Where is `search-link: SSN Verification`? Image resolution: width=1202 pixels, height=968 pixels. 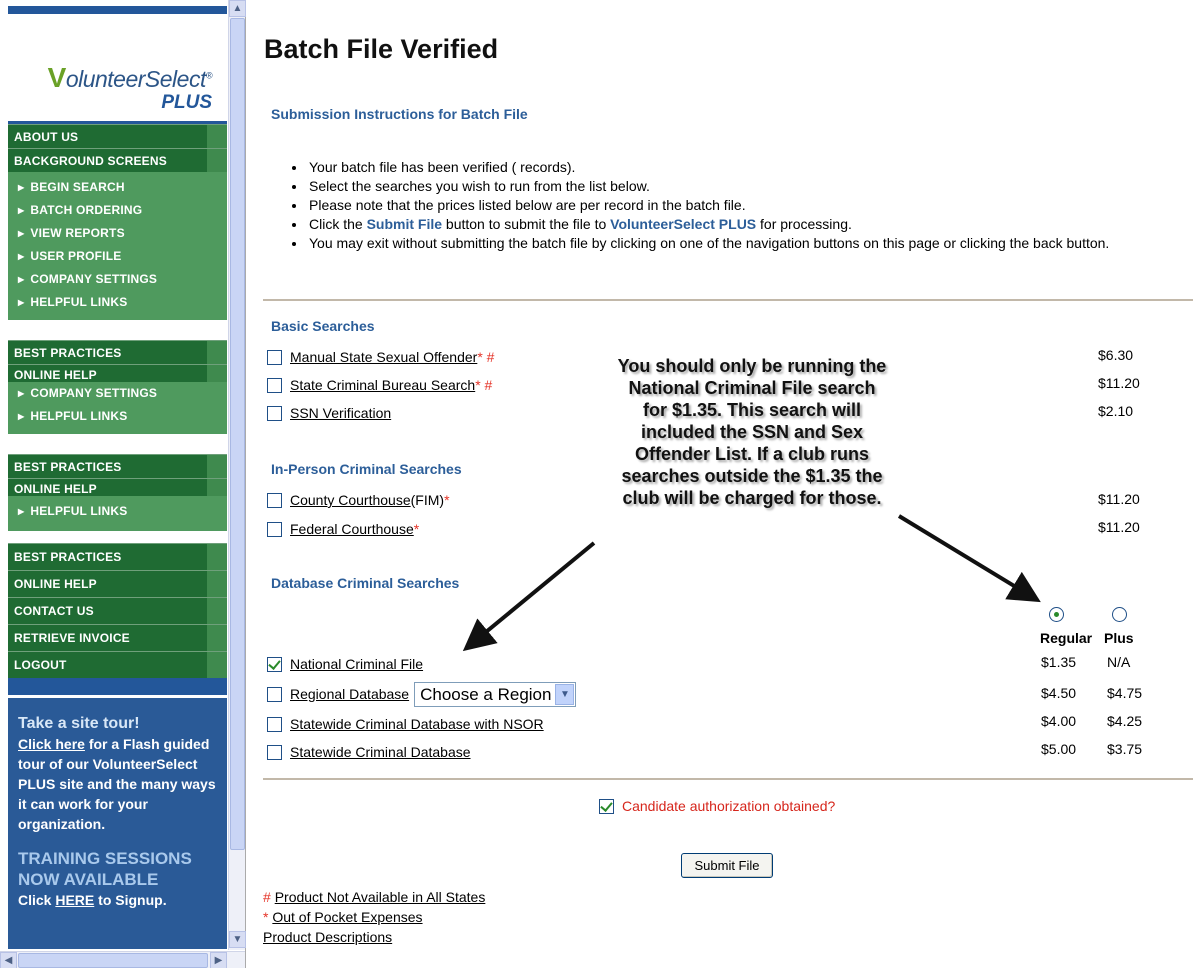 search-link: SSN Verification is located at coordinates (340, 413).